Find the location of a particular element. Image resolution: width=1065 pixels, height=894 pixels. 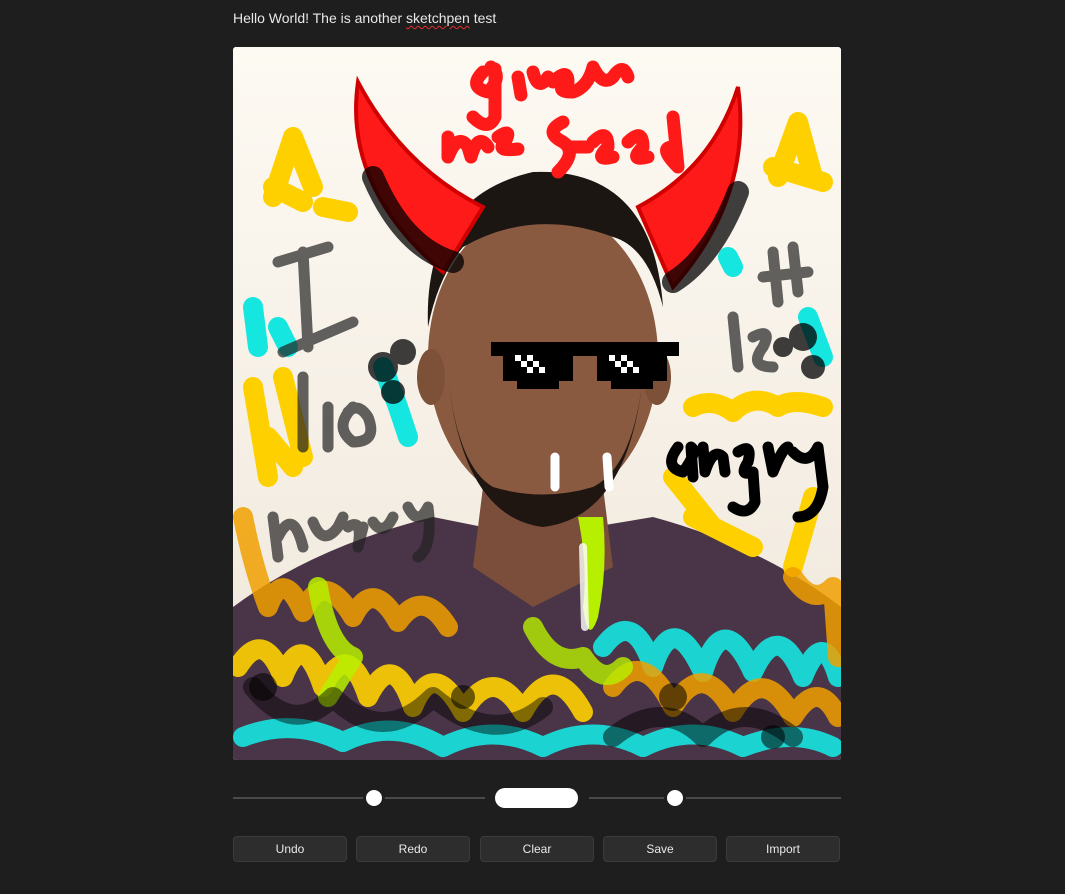

redo-button: Redo is located at coordinates (413, 849).